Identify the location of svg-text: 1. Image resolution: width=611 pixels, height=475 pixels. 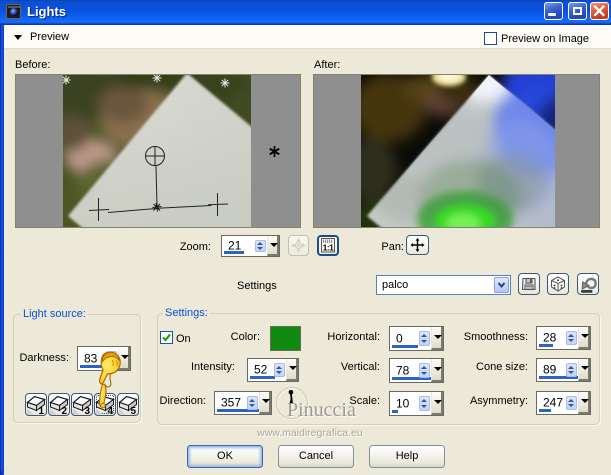
(42, 410).